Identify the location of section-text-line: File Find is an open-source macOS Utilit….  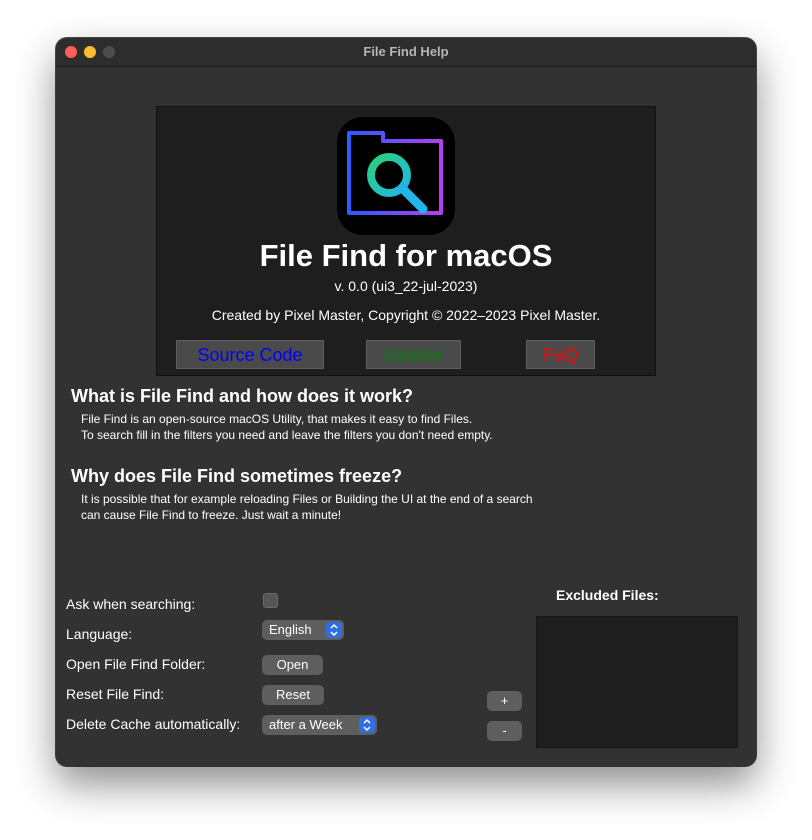
(277, 419).